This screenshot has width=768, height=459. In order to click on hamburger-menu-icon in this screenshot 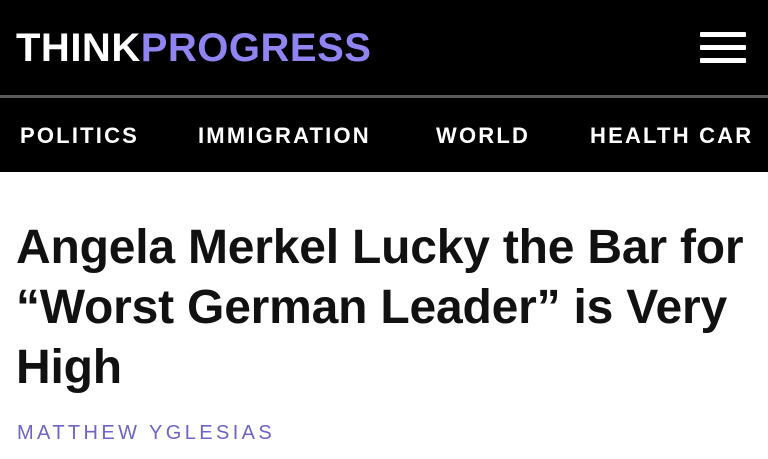, I will do `click(723, 48)`.